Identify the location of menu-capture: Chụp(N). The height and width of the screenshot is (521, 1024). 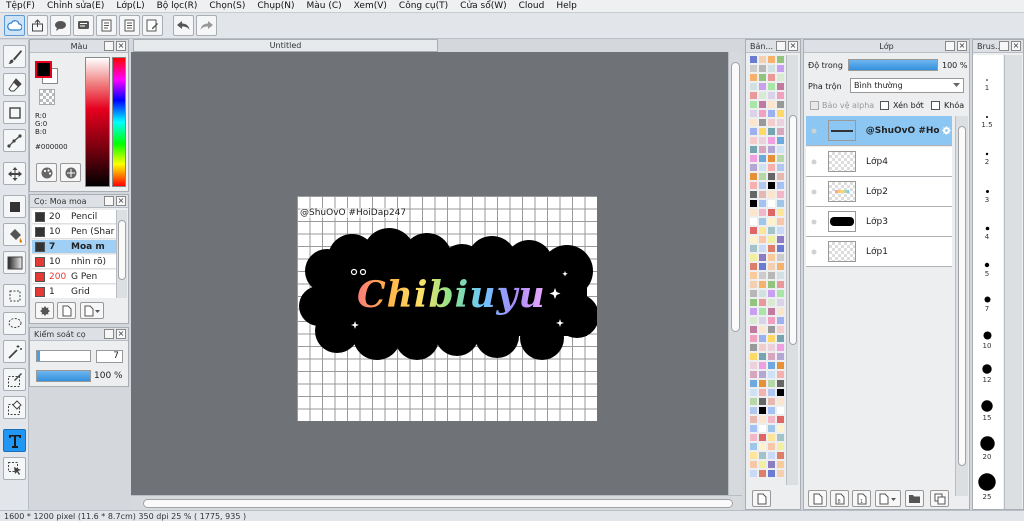
(275, 6).